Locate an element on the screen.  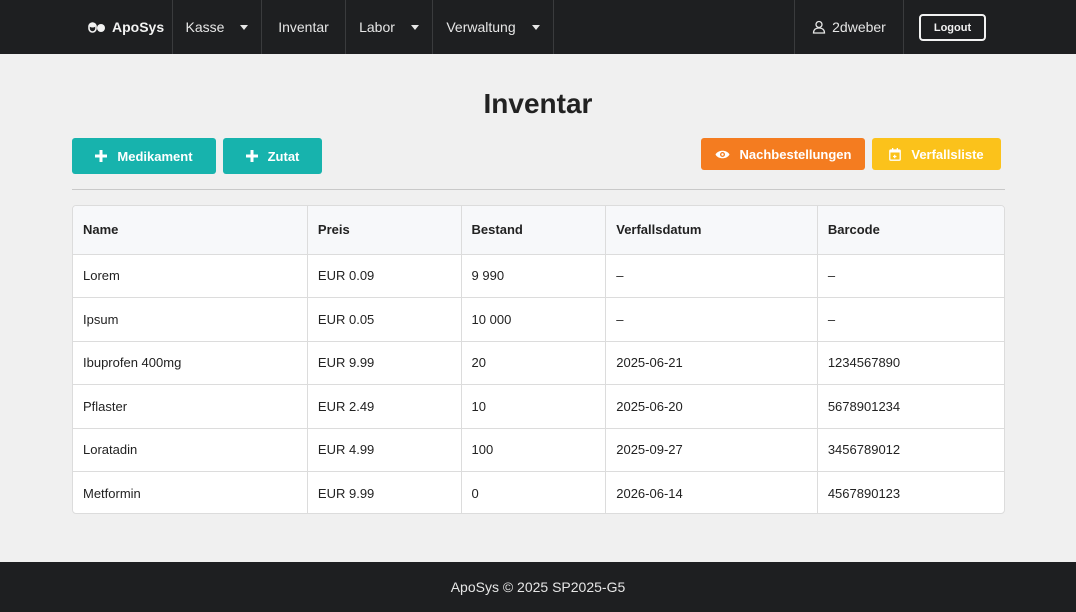
add-ingredient-label: Zutat is located at coordinates (283, 156).